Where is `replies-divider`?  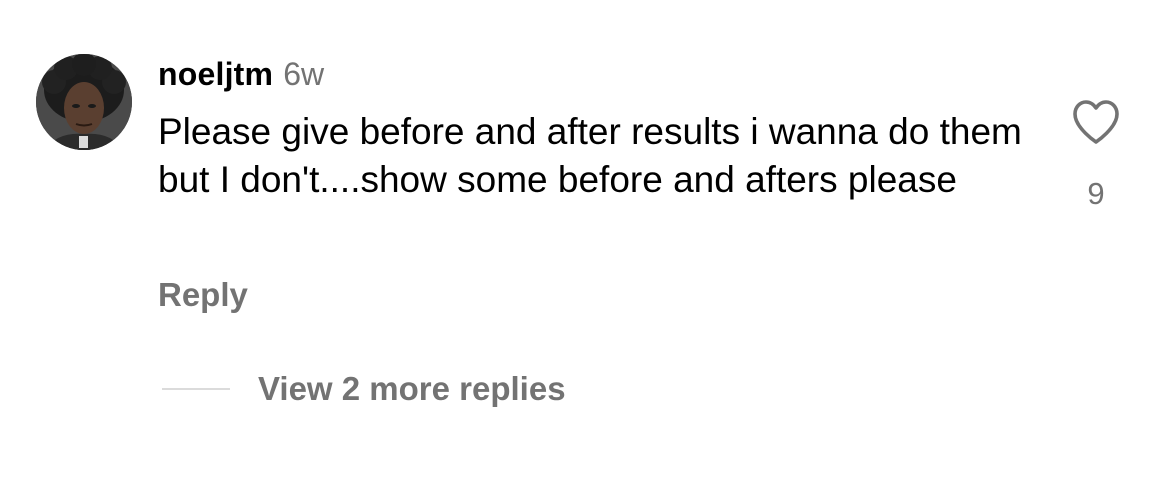
replies-divider is located at coordinates (196, 389).